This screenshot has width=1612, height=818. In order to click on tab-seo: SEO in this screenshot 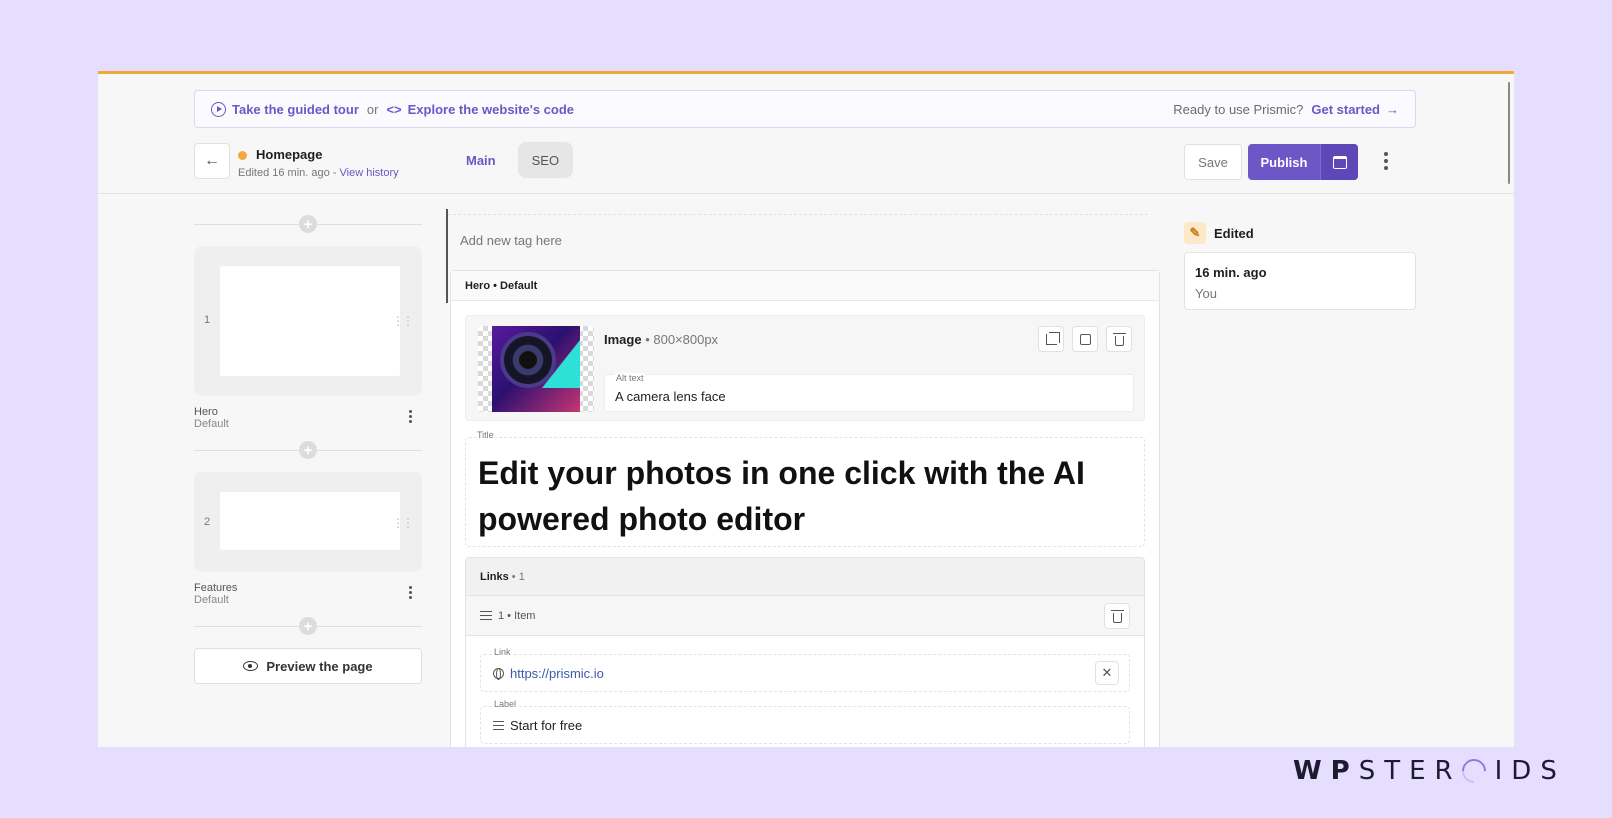, I will do `click(545, 160)`.